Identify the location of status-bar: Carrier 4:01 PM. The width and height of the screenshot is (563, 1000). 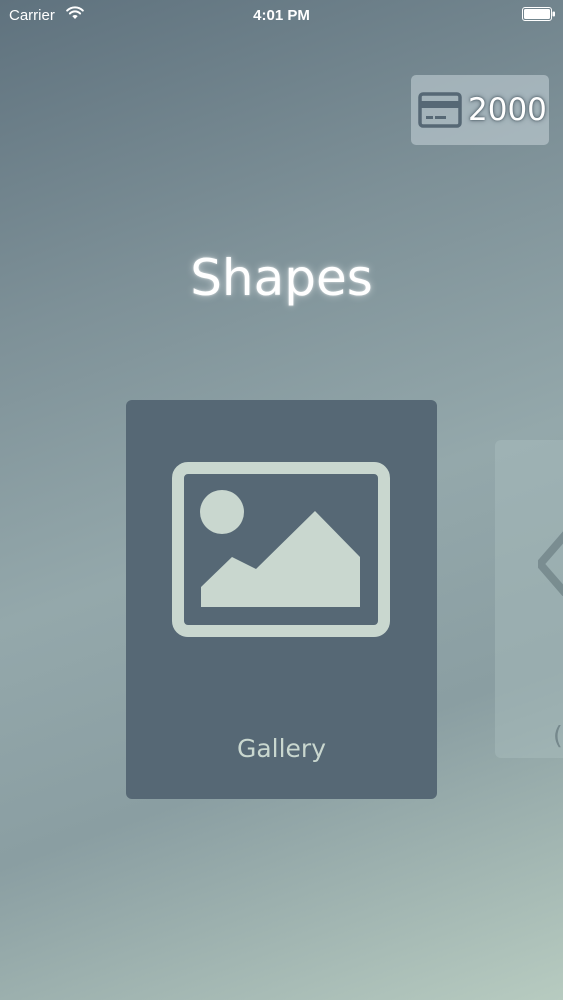
(281, 16).